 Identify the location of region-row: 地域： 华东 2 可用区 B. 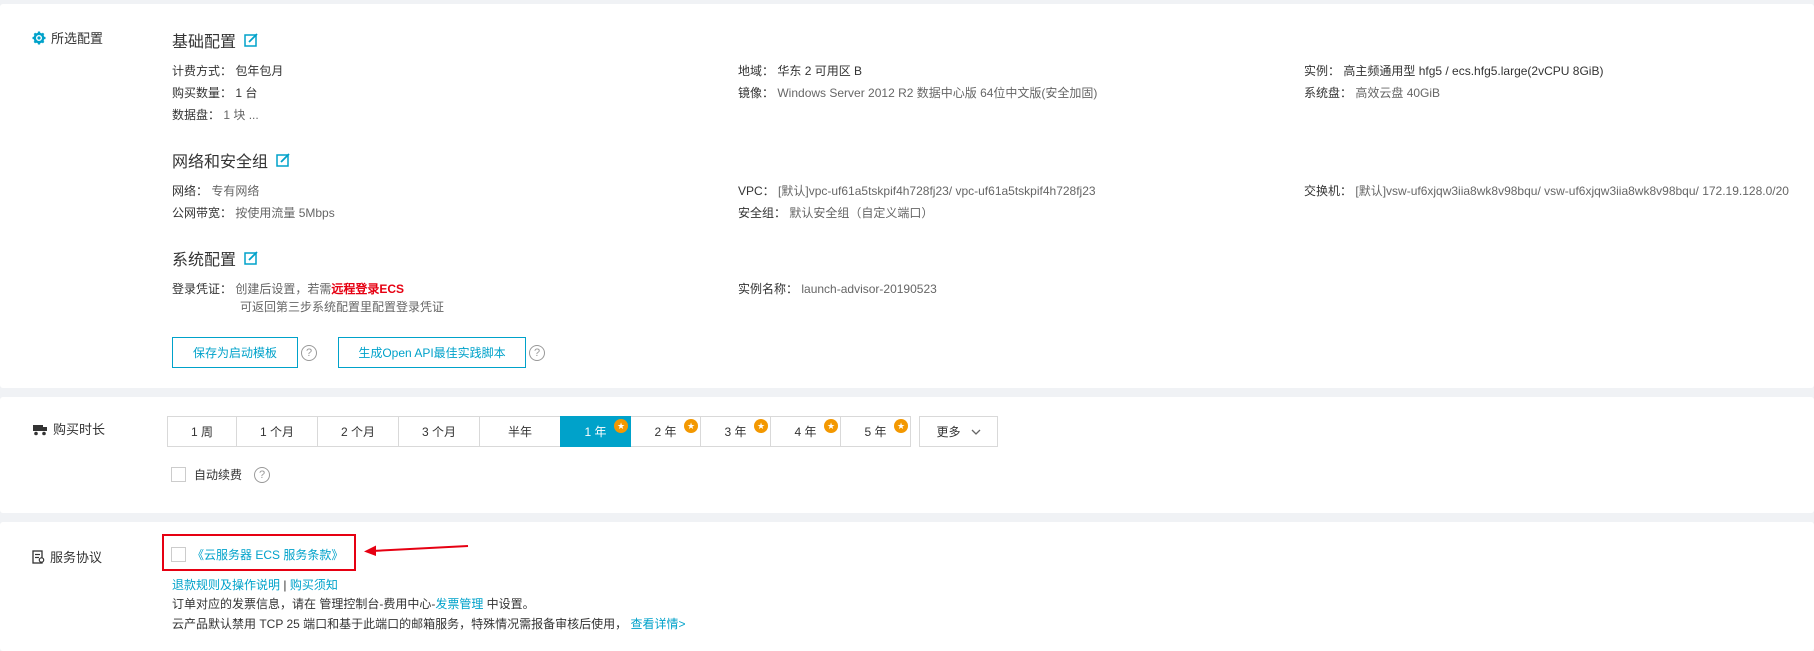
(800, 70).